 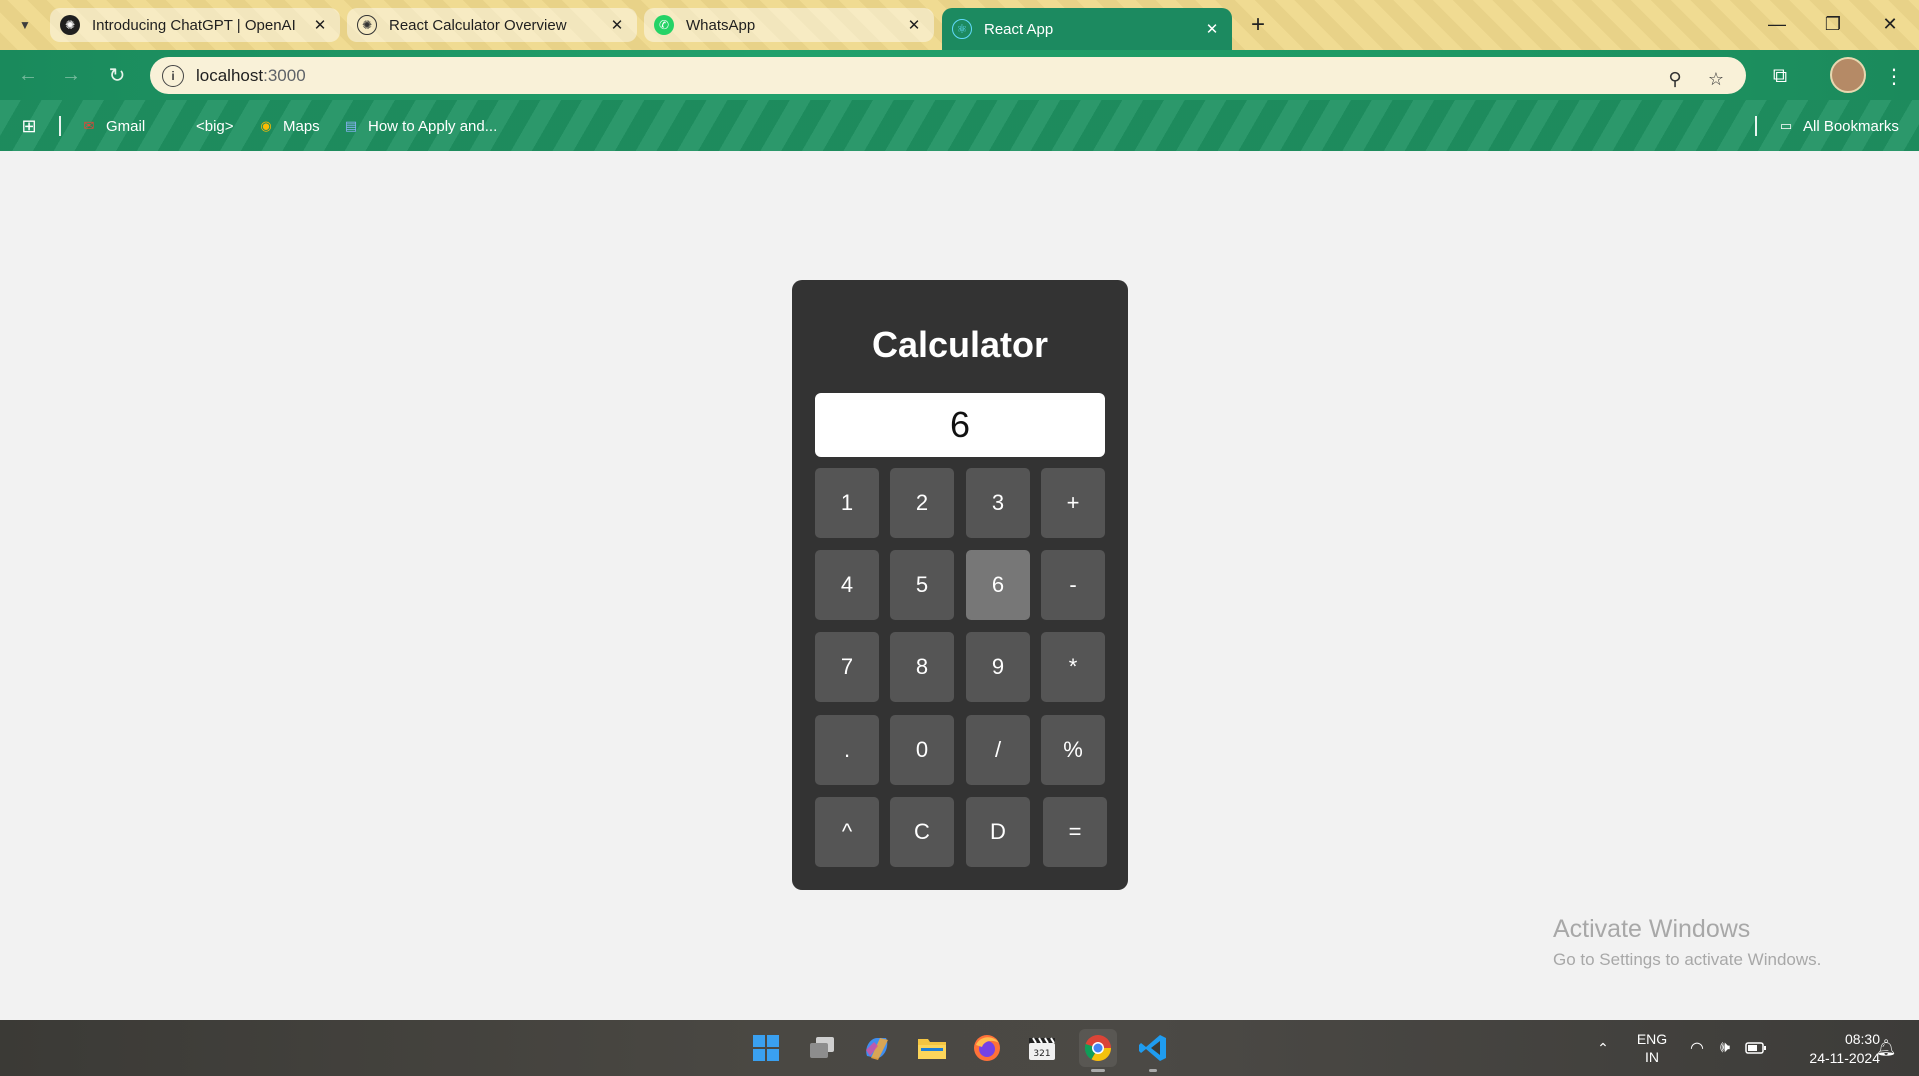 What do you see at coordinates (1716, 79) in the screenshot?
I see `bookmark-star-icon: ☆` at bounding box center [1716, 79].